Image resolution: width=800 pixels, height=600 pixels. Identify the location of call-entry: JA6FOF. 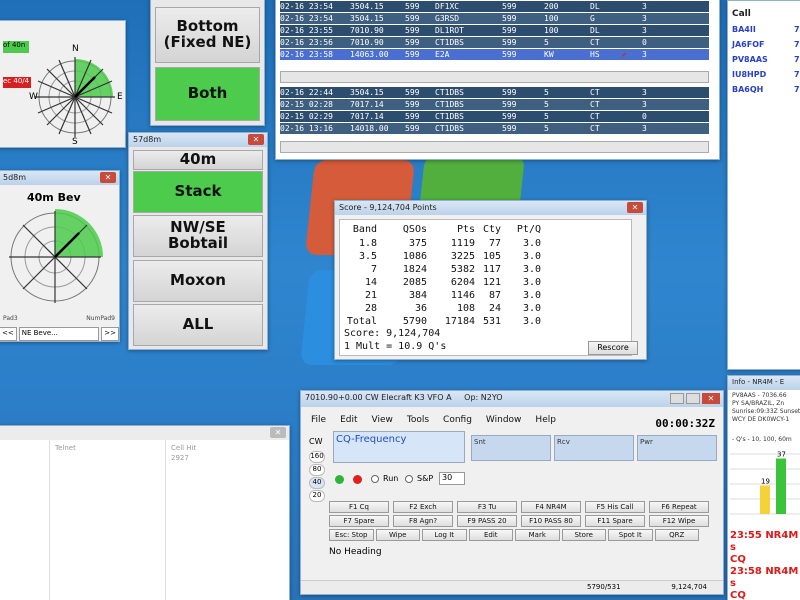
(748, 44).